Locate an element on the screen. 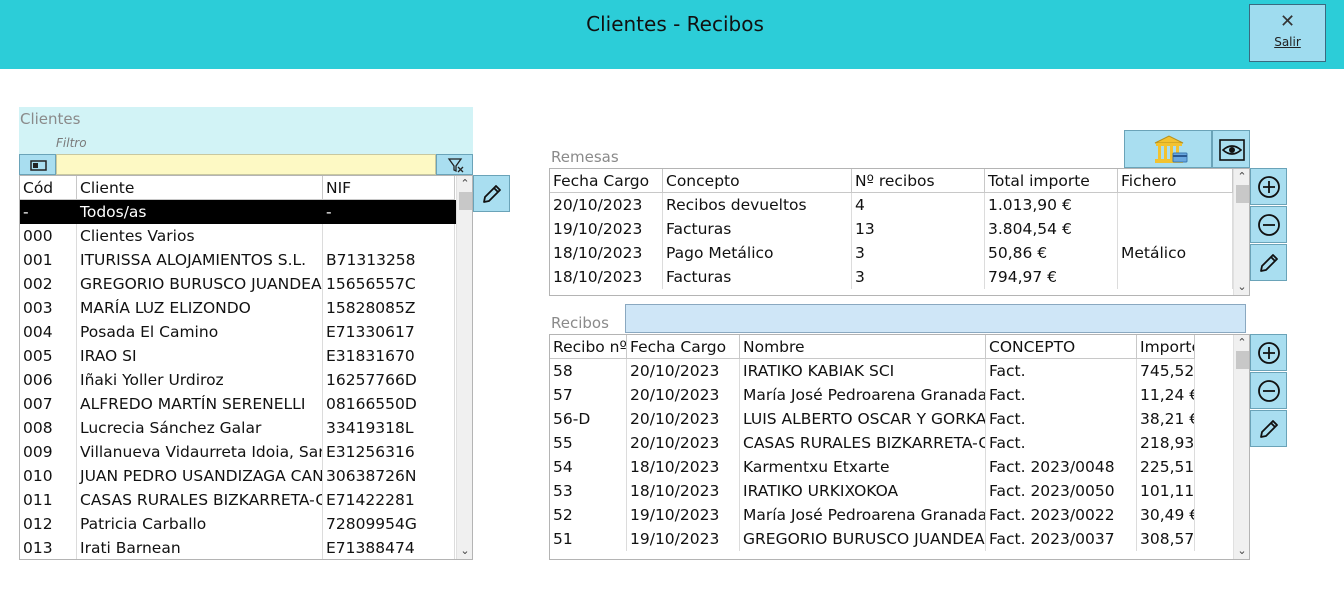 This screenshot has height=606, width=1344. card-icon is located at coordinates (38, 165).